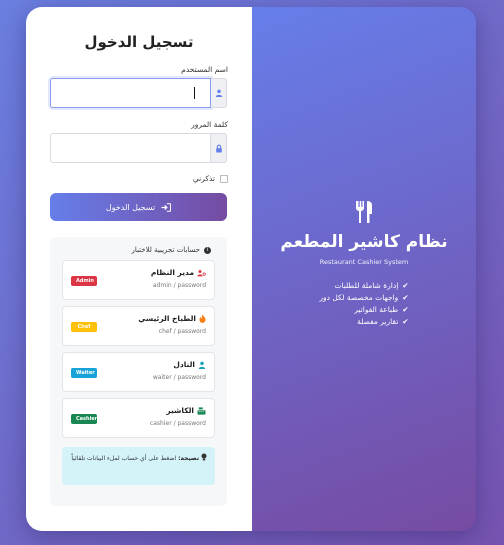  I want to click on lock-icon, so click(219, 148).